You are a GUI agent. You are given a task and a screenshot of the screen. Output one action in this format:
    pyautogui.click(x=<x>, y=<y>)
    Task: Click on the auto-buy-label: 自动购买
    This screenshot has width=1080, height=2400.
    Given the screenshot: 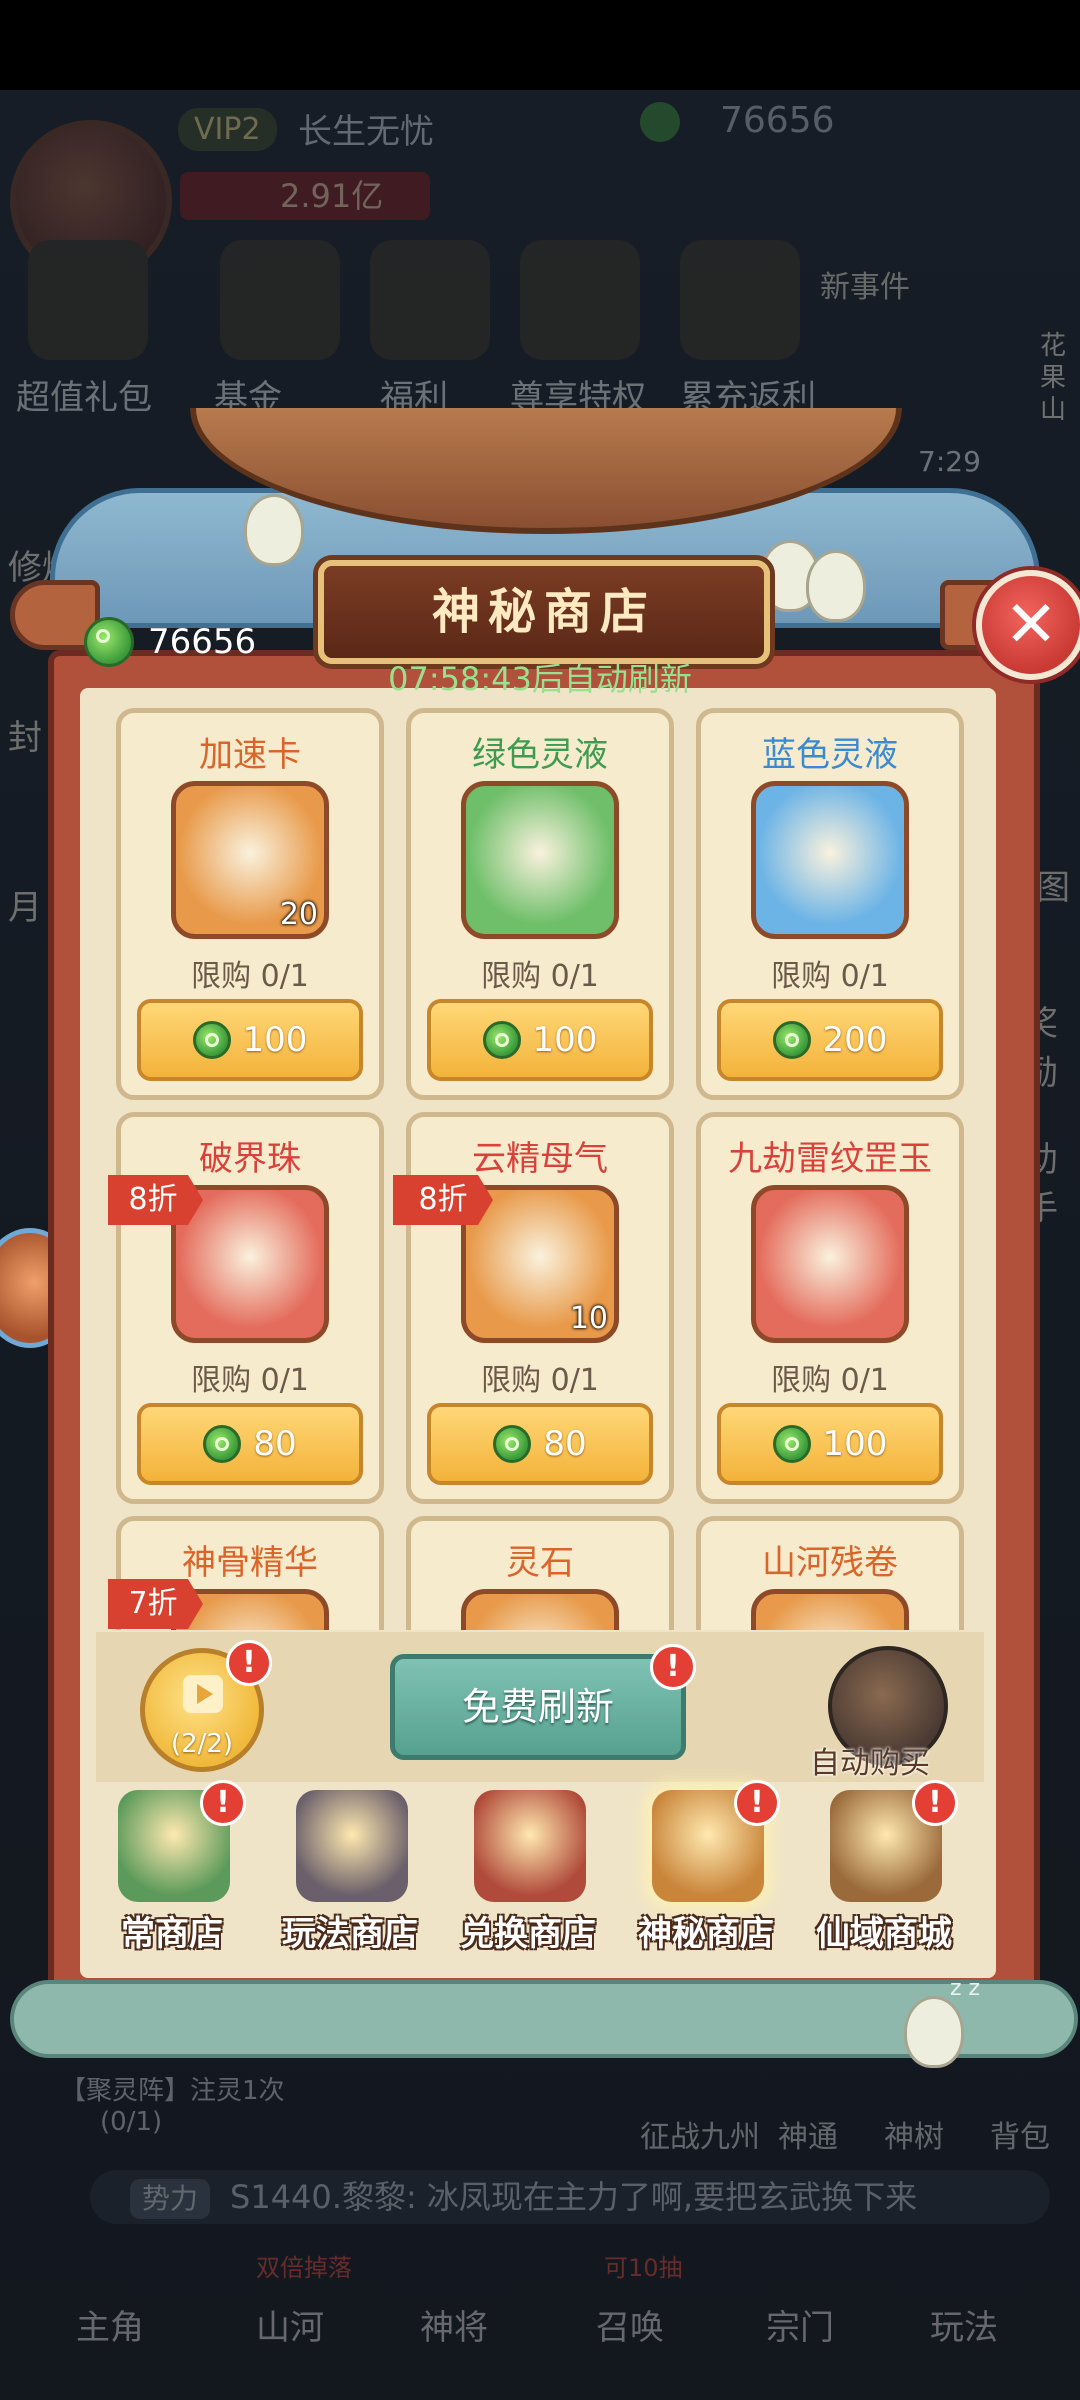 What is the action you would take?
    pyautogui.click(x=870, y=1760)
    